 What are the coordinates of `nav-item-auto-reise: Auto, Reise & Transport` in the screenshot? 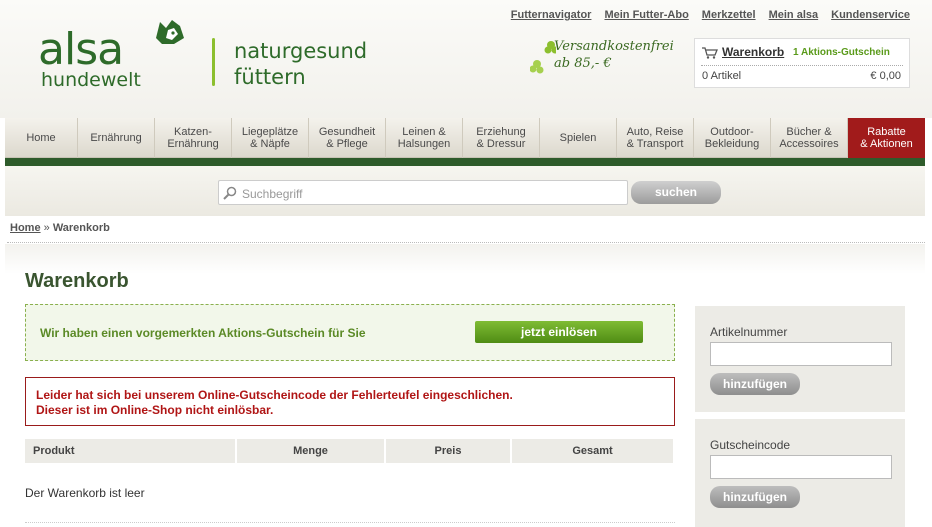 It's located at (655, 138).